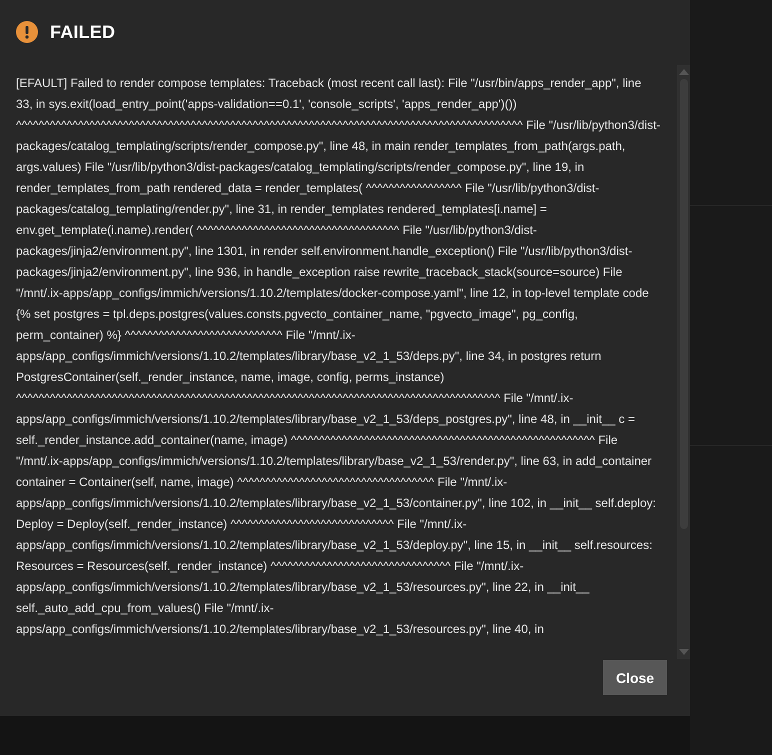  I want to click on scrollbar, so click(683, 362).